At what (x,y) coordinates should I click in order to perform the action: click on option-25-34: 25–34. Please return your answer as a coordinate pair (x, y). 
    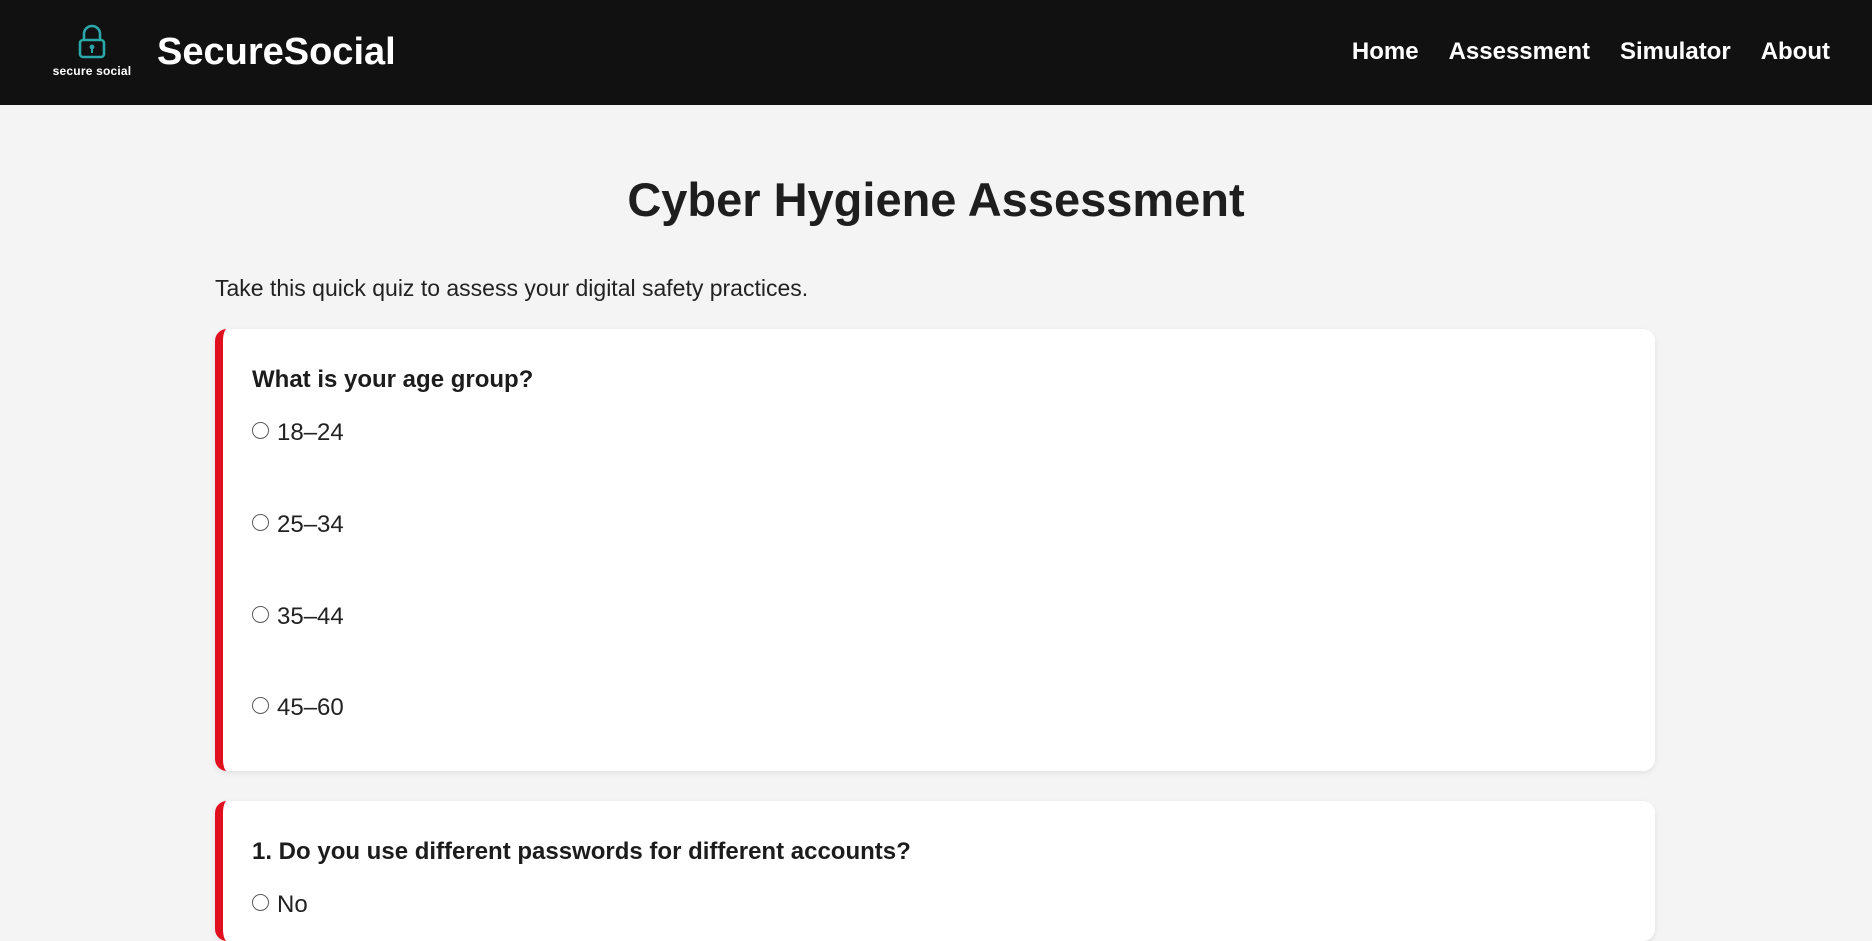
    Looking at the image, I should click on (298, 525).